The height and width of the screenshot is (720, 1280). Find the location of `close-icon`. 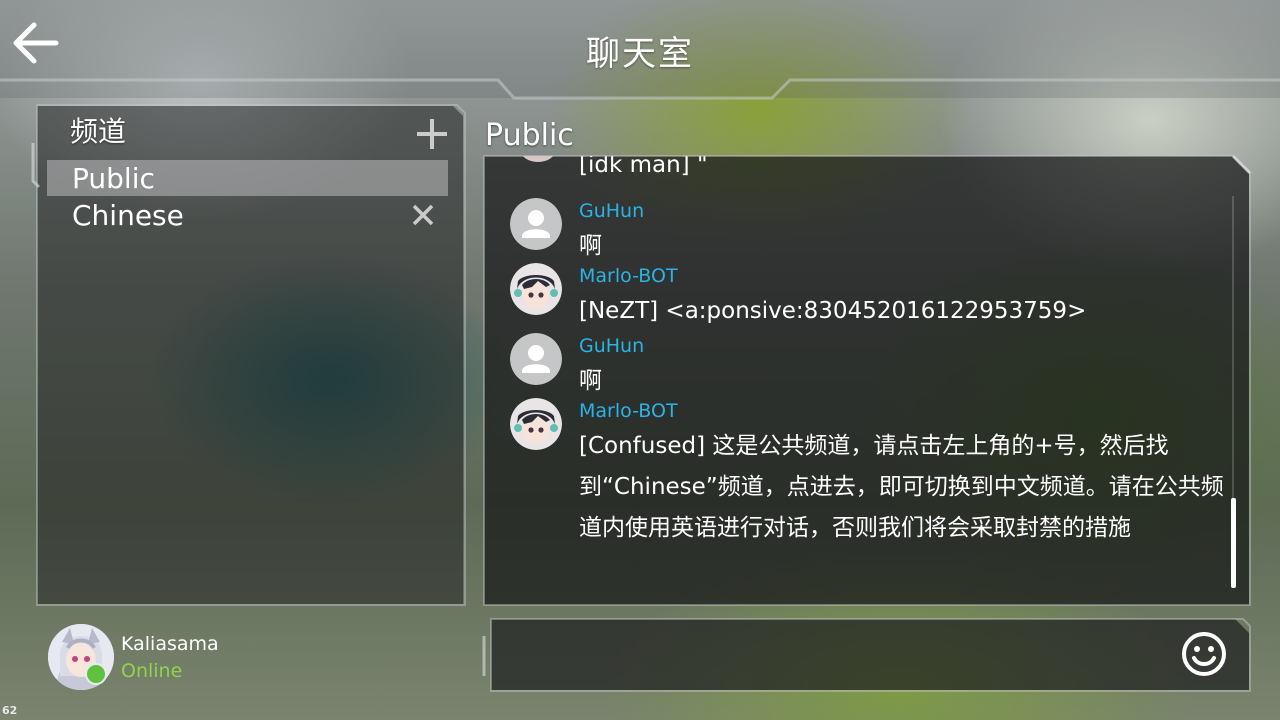

close-icon is located at coordinates (423, 215).